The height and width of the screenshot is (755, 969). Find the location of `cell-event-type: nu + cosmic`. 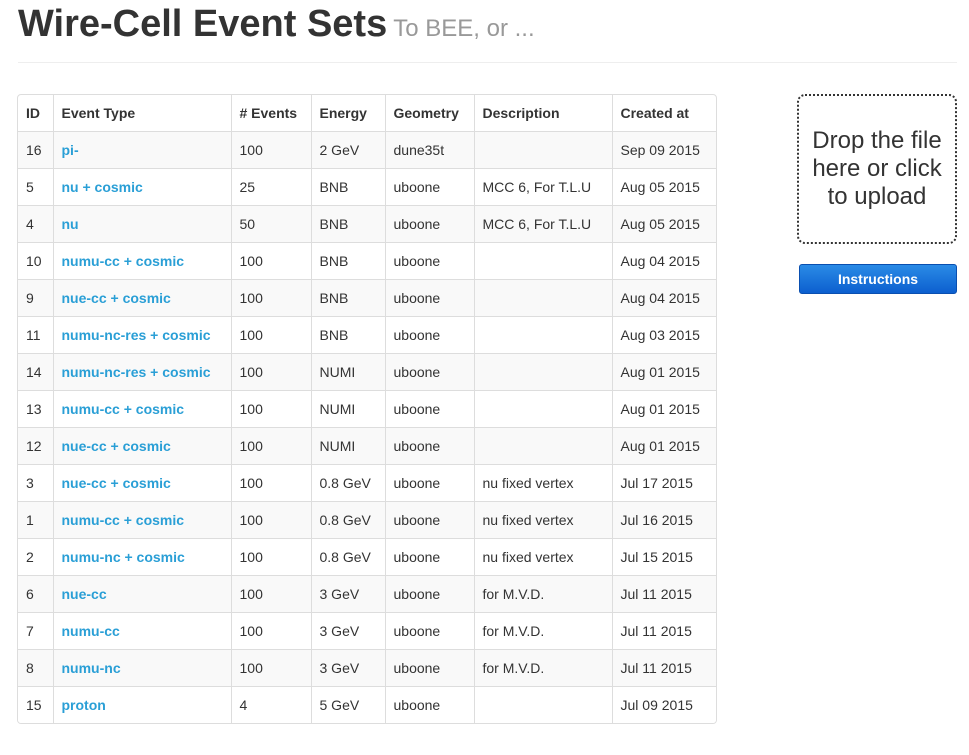

cell-event-type: nu + cosmic is located at coordinates (141, 186).